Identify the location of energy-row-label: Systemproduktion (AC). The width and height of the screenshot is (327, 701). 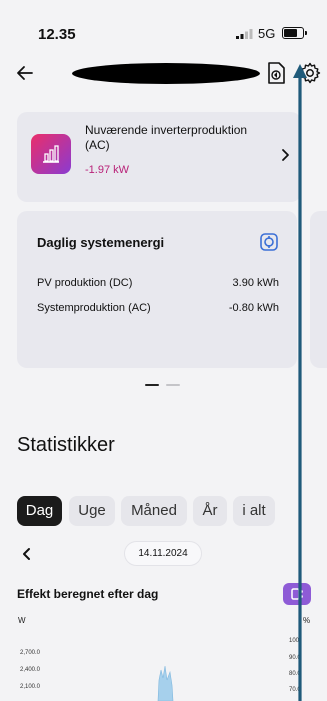
(94, 308).